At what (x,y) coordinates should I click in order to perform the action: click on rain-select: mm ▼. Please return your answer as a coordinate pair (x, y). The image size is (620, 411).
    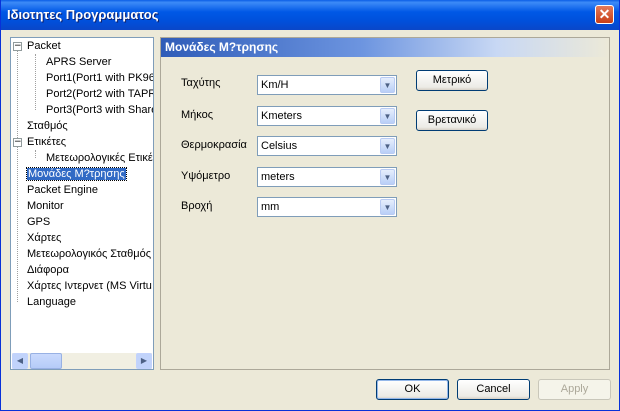
    Looking at the image, I should click on (327, 207).